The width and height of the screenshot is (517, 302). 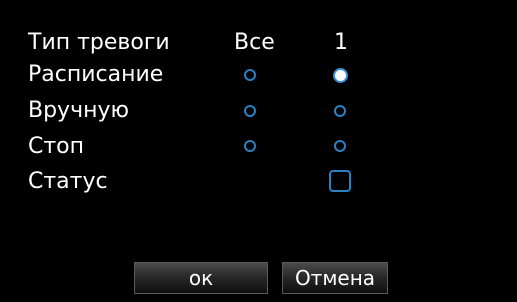 I want to click on ok-button: ок, so click(x=201, y=278).